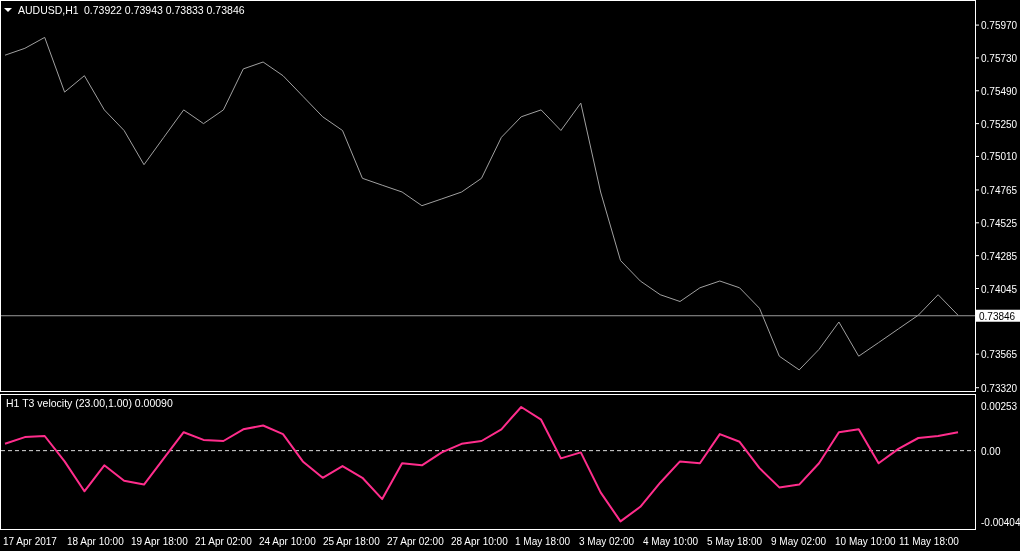 The width and height of the screenshot is (1020, 551). Describe the element at coordinates (999, 223) in the screenshot. I see `axis-label: 0.74525` at that location.